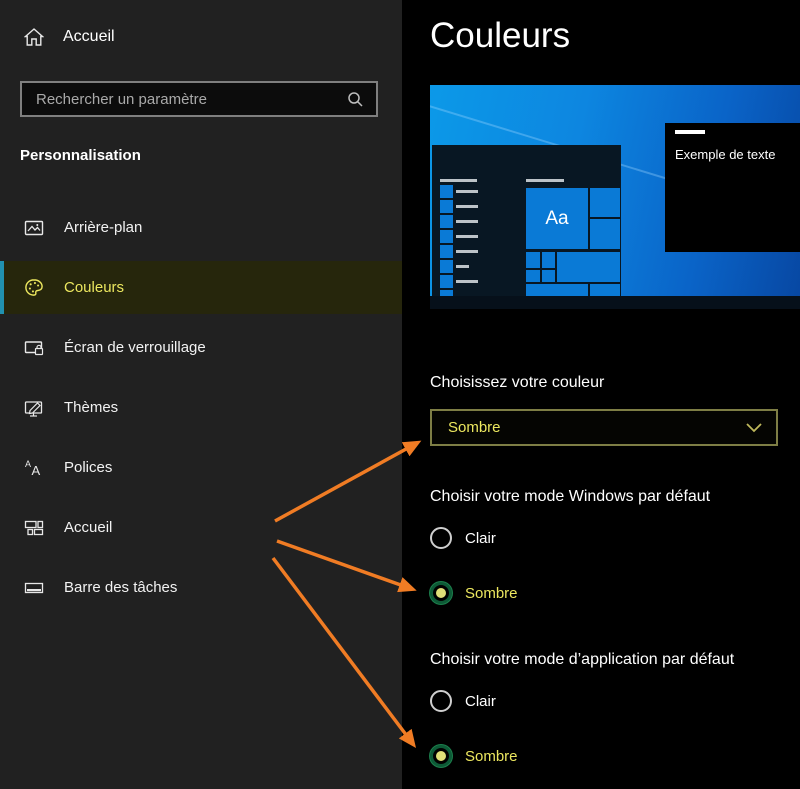 This screenshot has height=789, width=800. I want to click on windows-mode-radio-clair: Clair, so click(463, 538).